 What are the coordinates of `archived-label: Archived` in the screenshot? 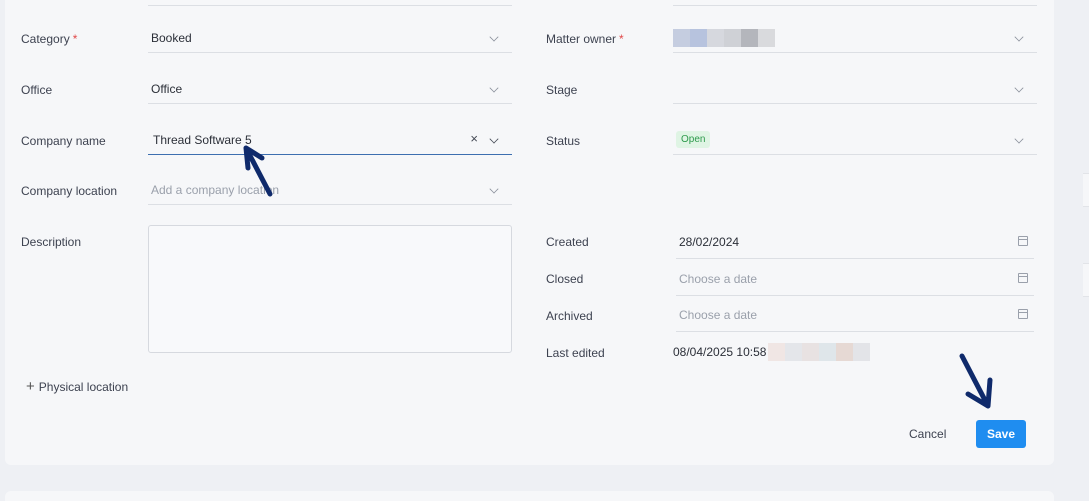 It's located at (569, 316).